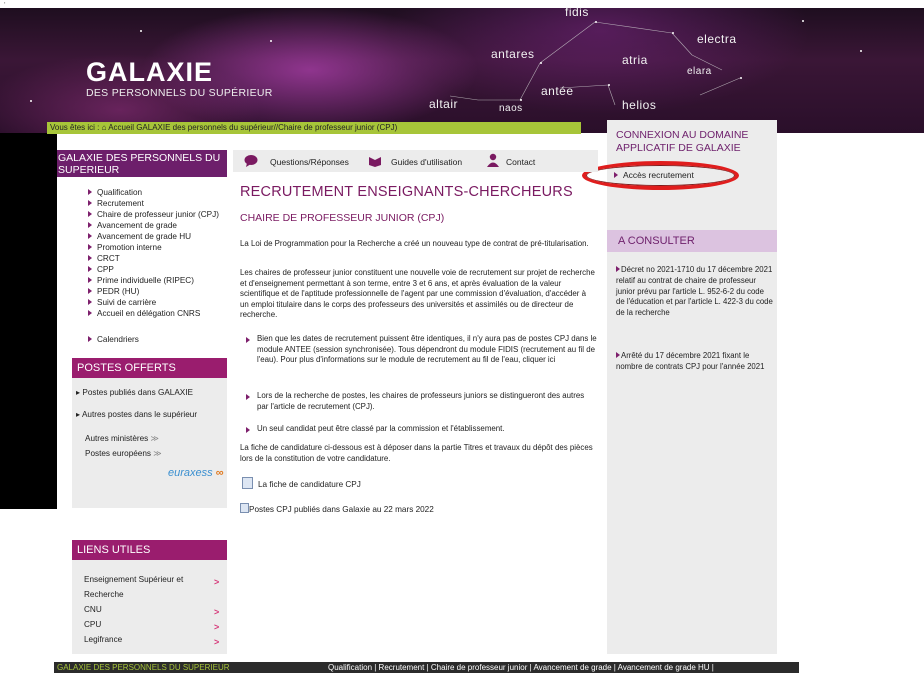  I want to click on nav-item-qualification: Qualification, so click(115, 192).